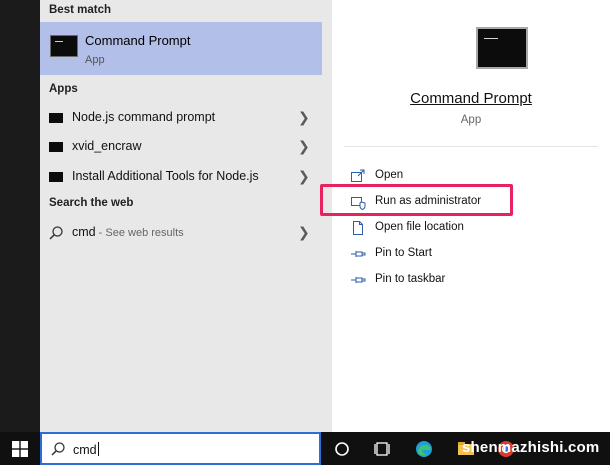 The image size is (610, 465). Describe the element at coordinates (165, 176) in the screenshot. I see `app-item-label: Install Additional Tools for Node.js` at that location.